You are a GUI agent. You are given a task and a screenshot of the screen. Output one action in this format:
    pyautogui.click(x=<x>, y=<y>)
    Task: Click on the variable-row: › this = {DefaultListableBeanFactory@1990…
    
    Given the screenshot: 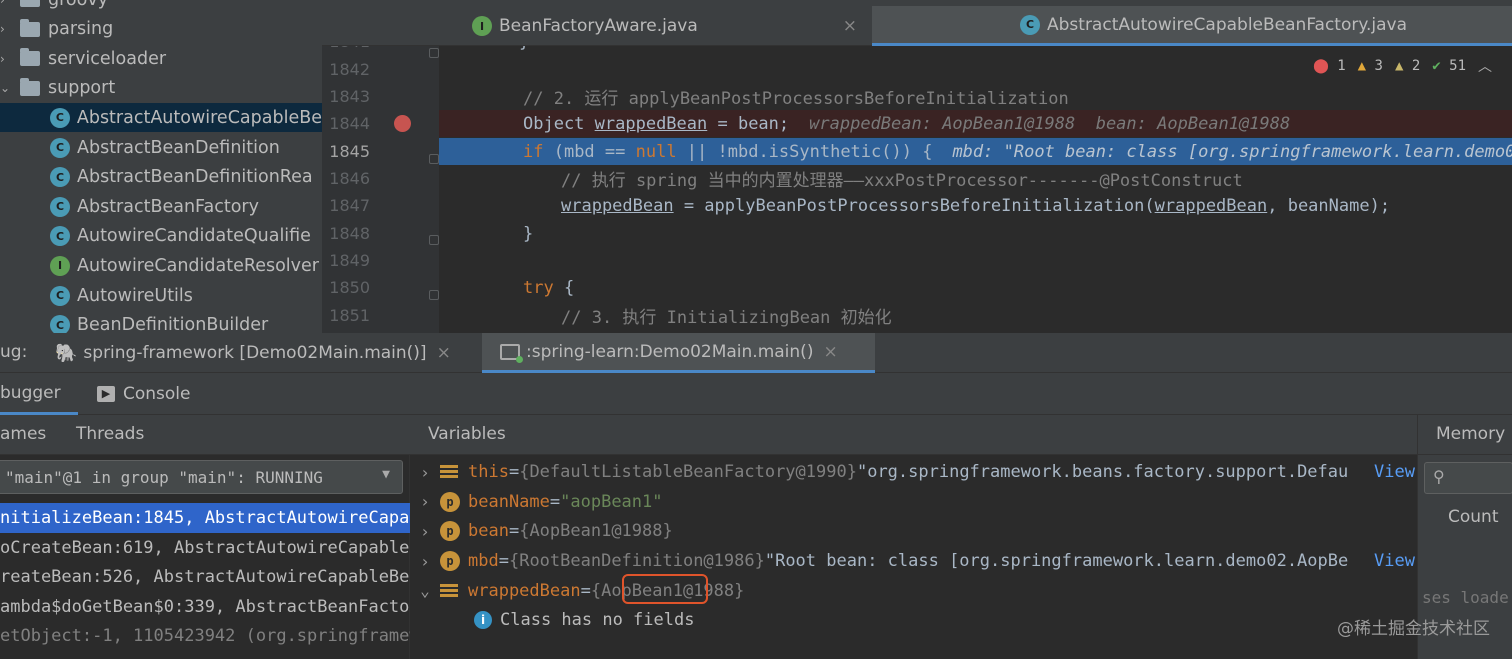 What is the action you would take?
    pyautogui.click(x=913, y=472)
    